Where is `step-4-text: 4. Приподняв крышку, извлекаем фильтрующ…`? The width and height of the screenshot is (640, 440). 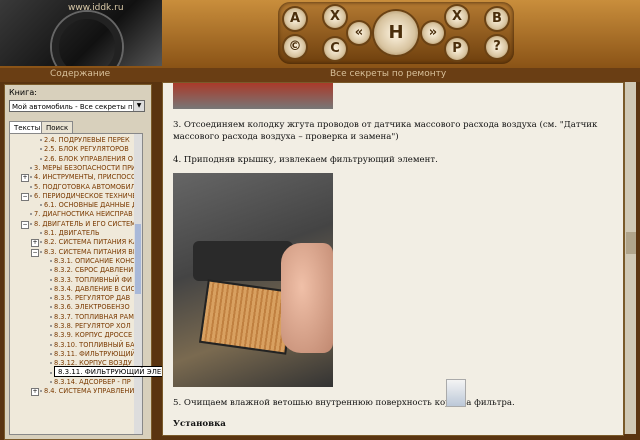 step-4-text: 4. Приподняв крышку, извлекаем фильтрующ… is located at coordinates (305, 160).